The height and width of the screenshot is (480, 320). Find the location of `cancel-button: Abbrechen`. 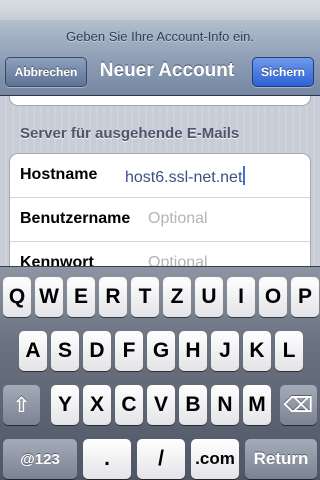

cancel-button: Abbrechen is located at coordinates (46, 72).